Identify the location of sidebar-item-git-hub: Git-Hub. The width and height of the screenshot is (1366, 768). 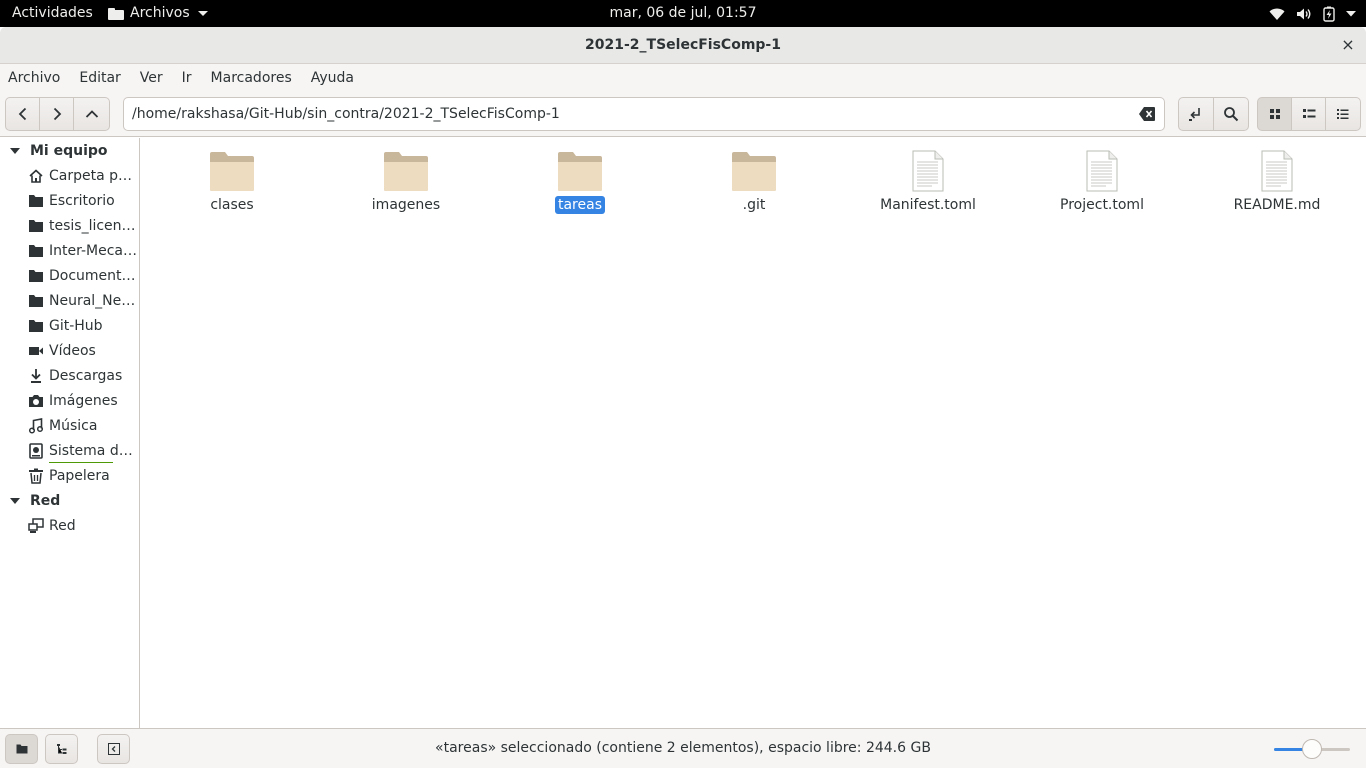
(69, 325).